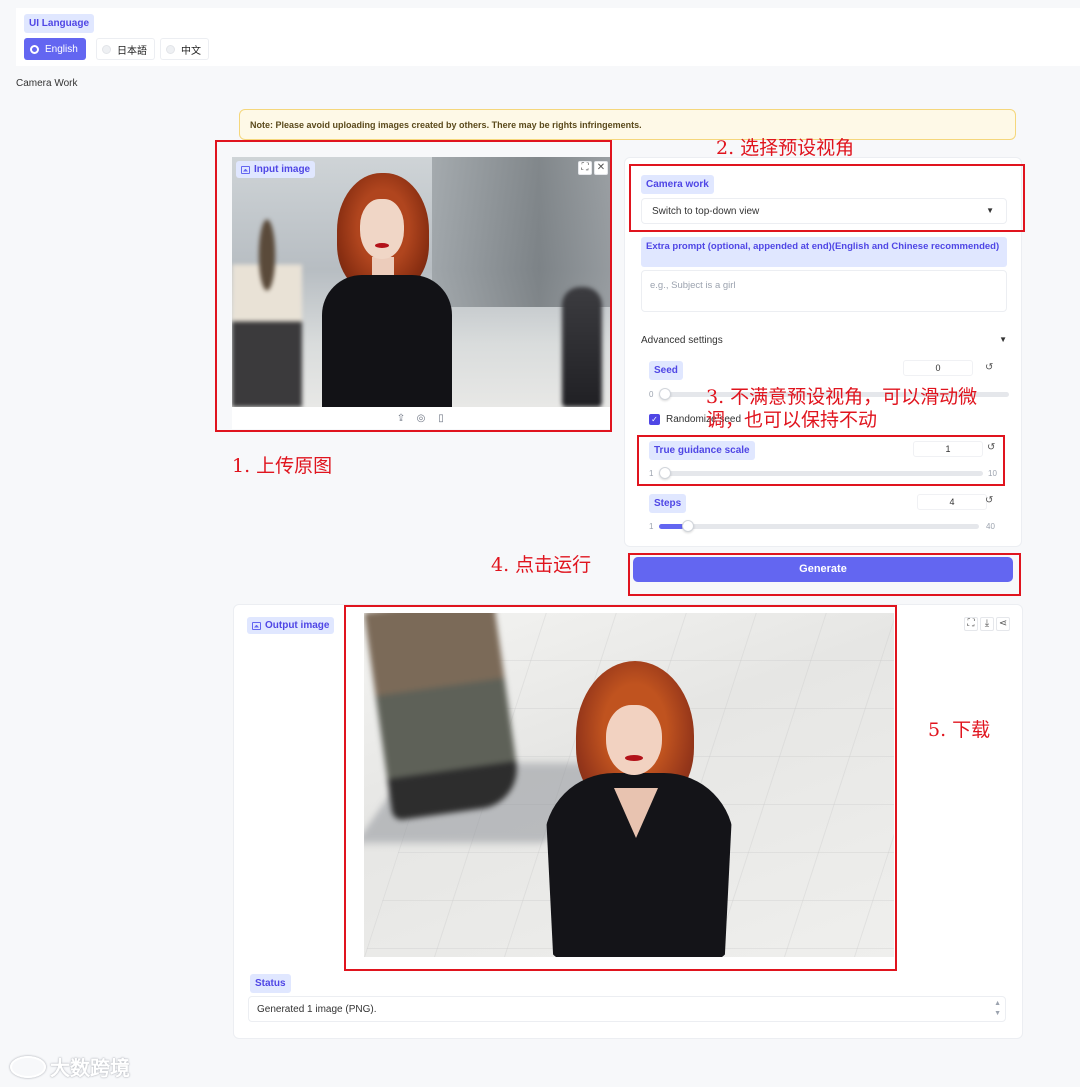 This screenshot has height=1087, width=1080. I want to click on annotation-box-guidance, so click(821, 460).